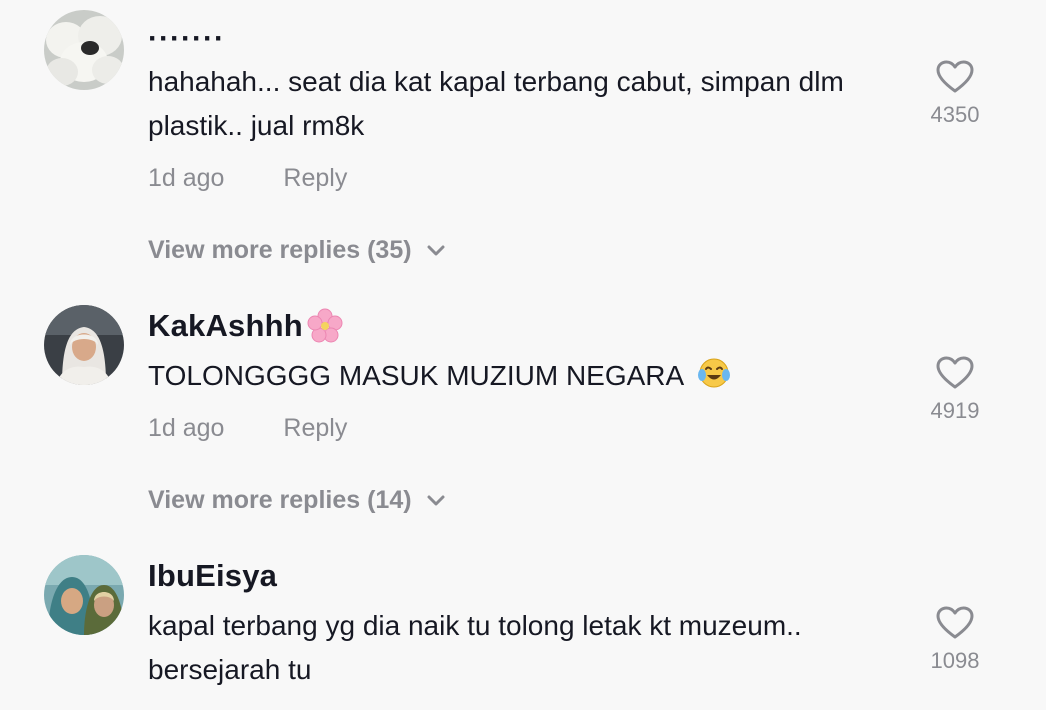 The width and height of the screenshot is (1046, 710). Describe the element at coordinates (186, 39) in the screenshot. I see `username: ·······` at that location.